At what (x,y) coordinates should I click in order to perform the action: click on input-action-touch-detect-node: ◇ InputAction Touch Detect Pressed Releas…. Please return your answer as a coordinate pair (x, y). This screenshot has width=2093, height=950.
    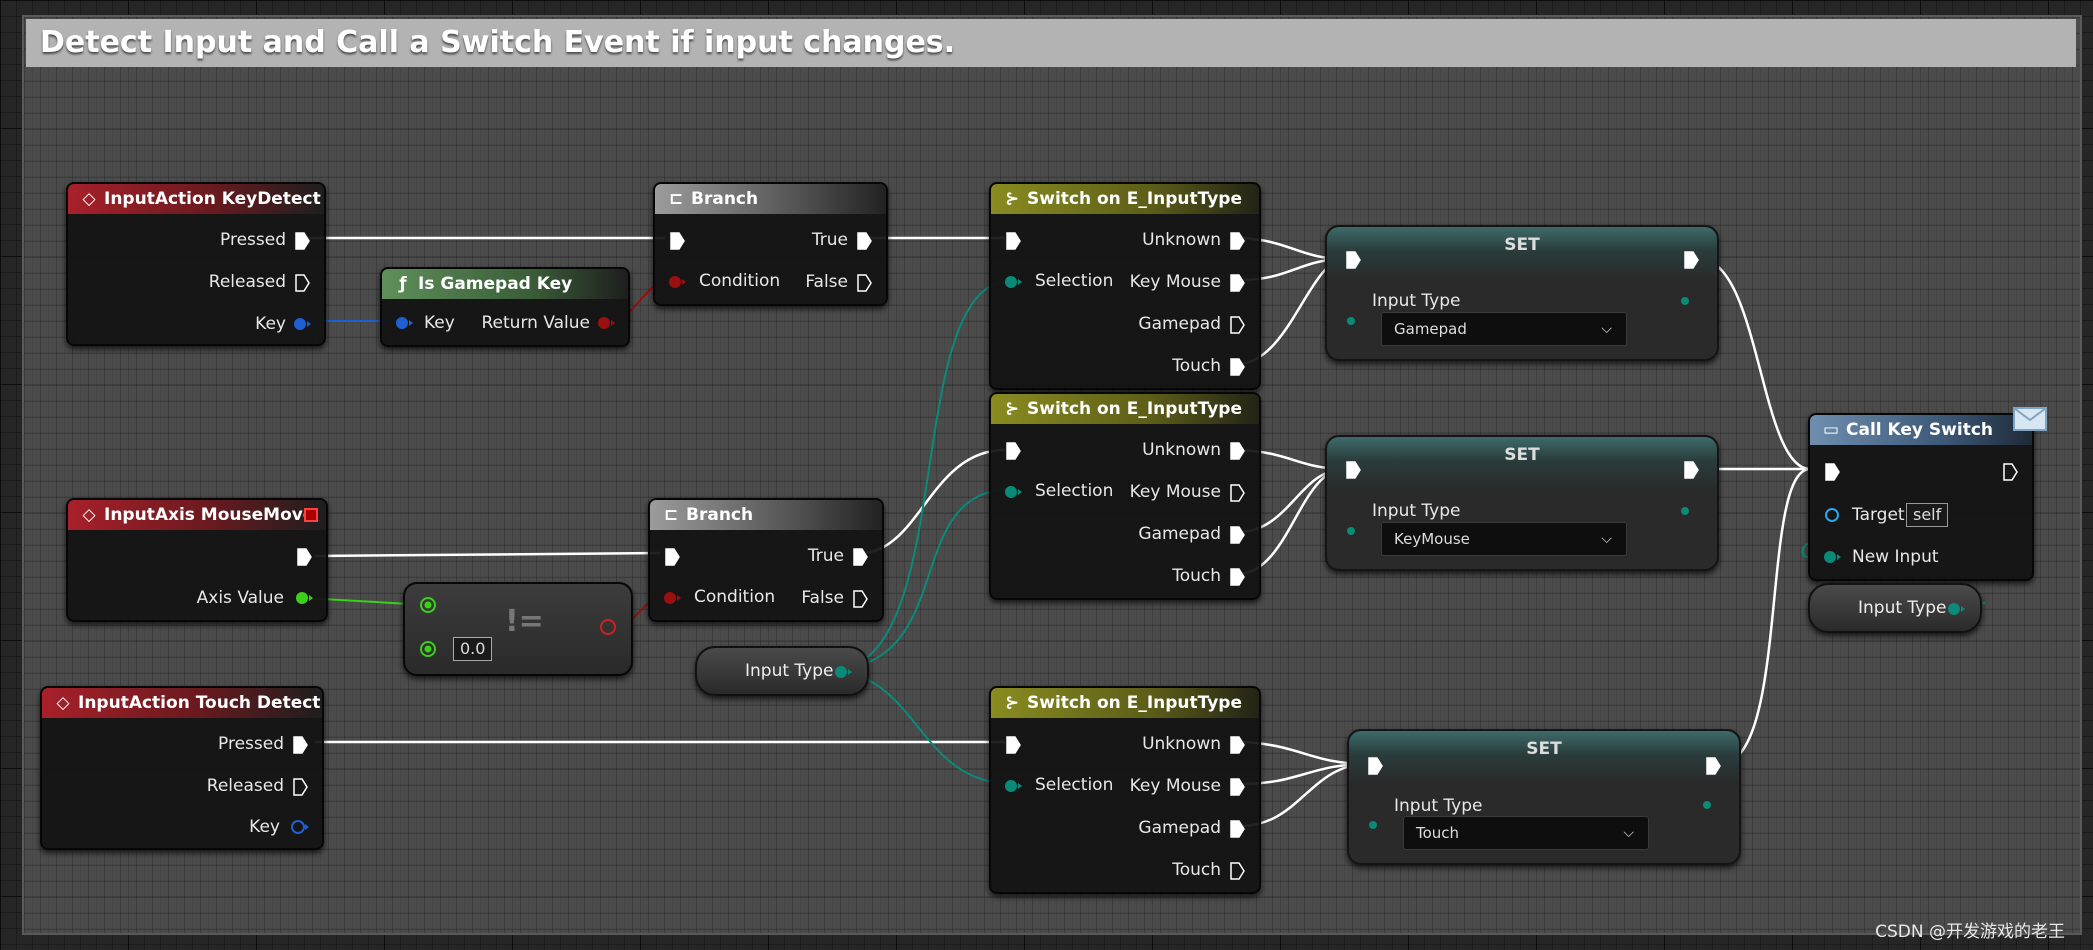
    Looking at the image, I should click on (182, 768).